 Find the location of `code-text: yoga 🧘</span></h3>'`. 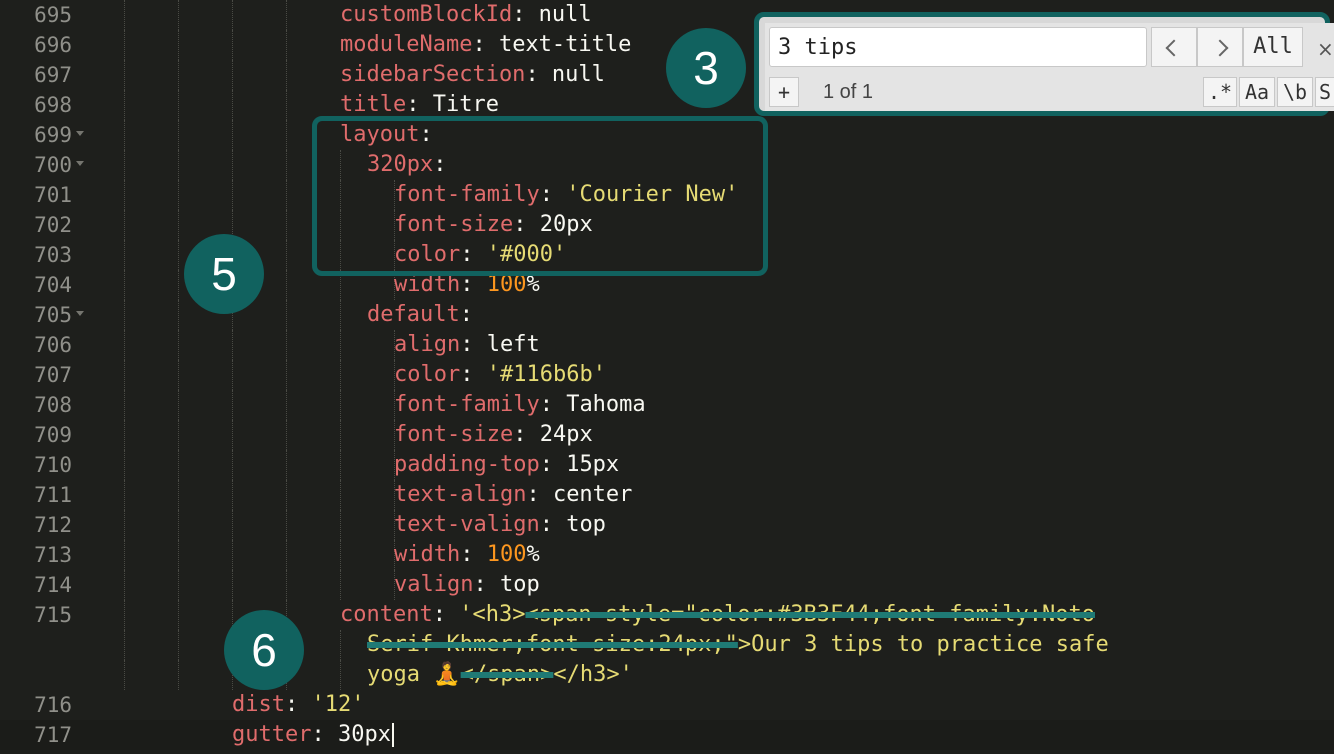

code-text: yoga 🧘</span></h3>' is located at coordinates (500, 675).